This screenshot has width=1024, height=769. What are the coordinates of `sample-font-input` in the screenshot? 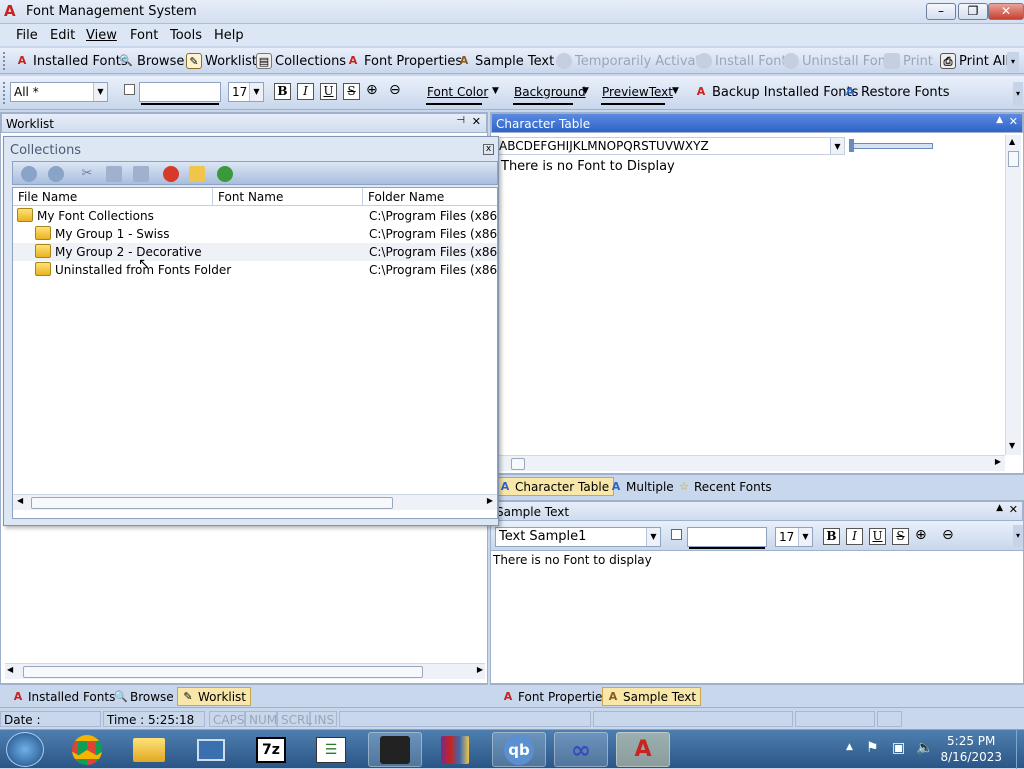 It's located at (727, 537).